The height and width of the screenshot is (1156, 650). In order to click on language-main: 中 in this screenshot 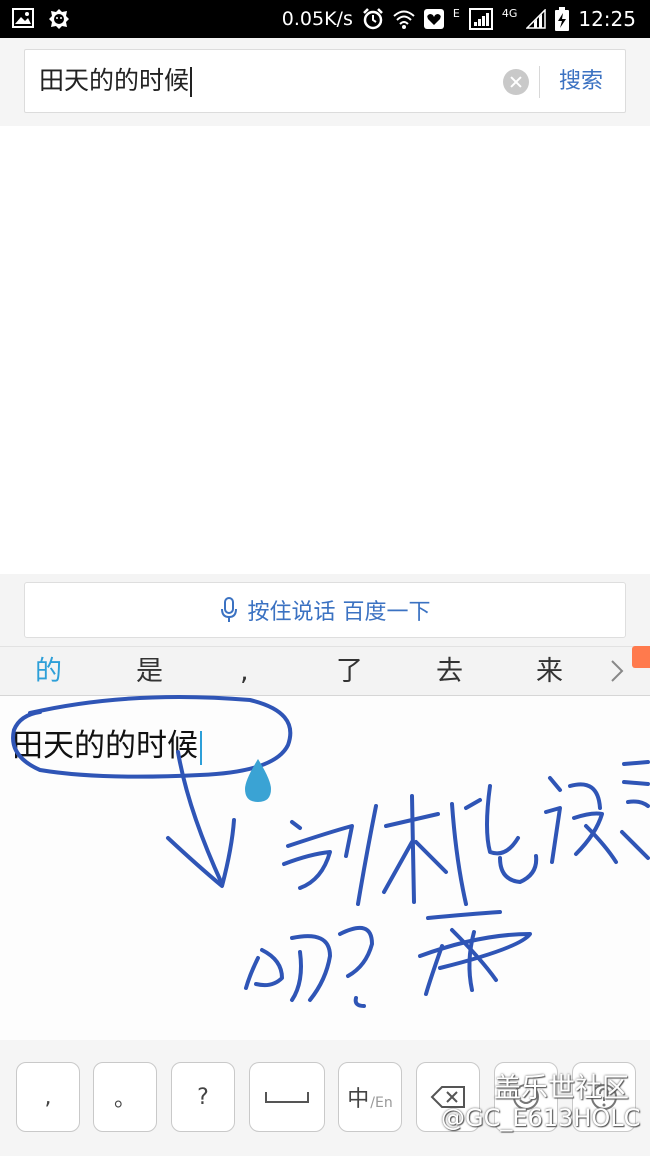, I will do `click(358, 1099)`.